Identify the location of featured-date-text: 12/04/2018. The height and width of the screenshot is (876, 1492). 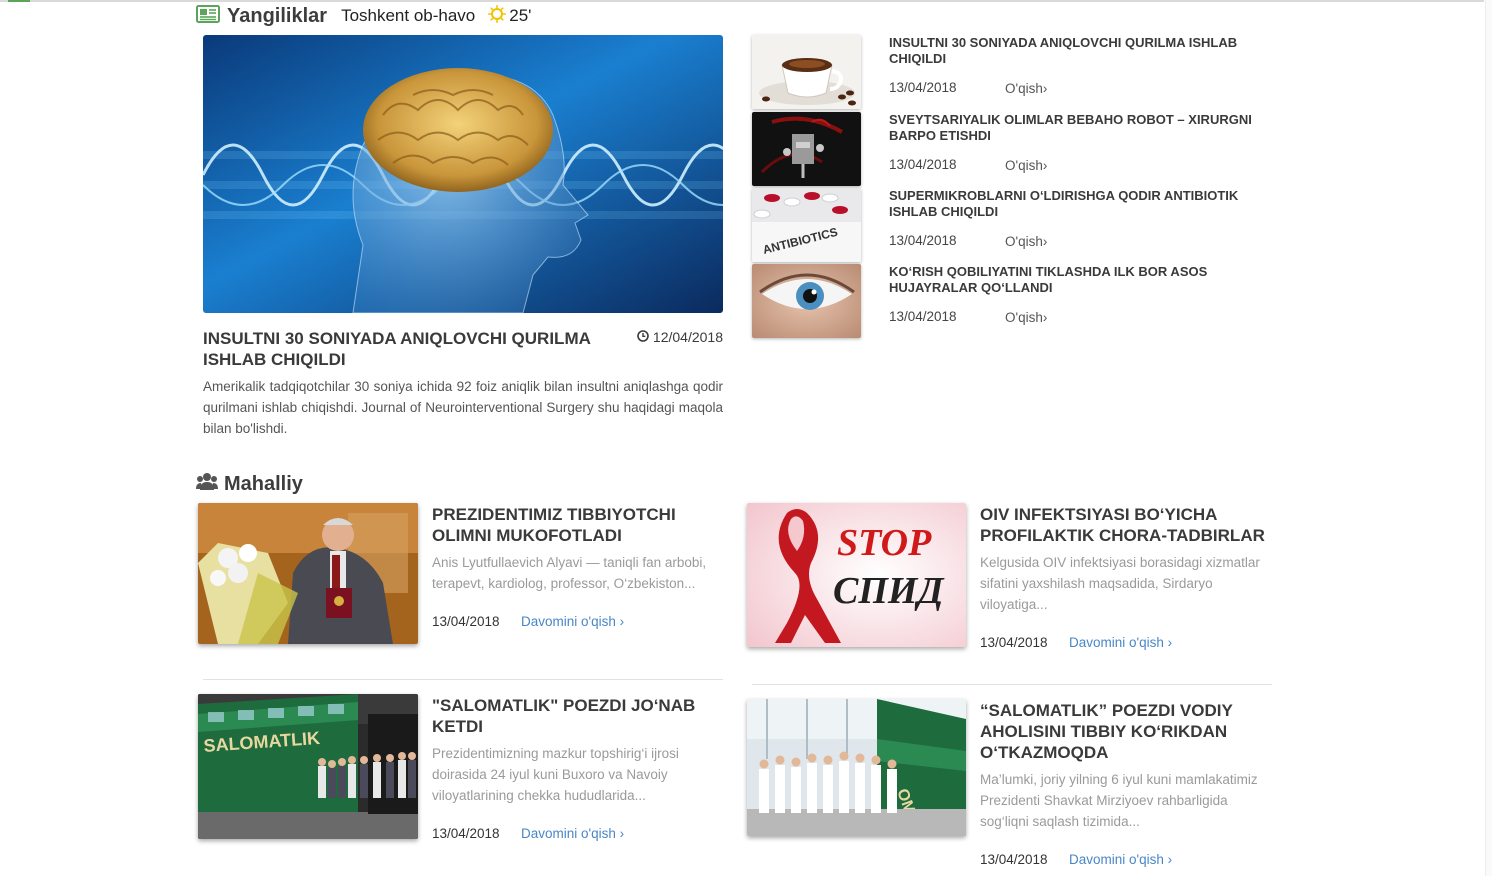
(687, 337).